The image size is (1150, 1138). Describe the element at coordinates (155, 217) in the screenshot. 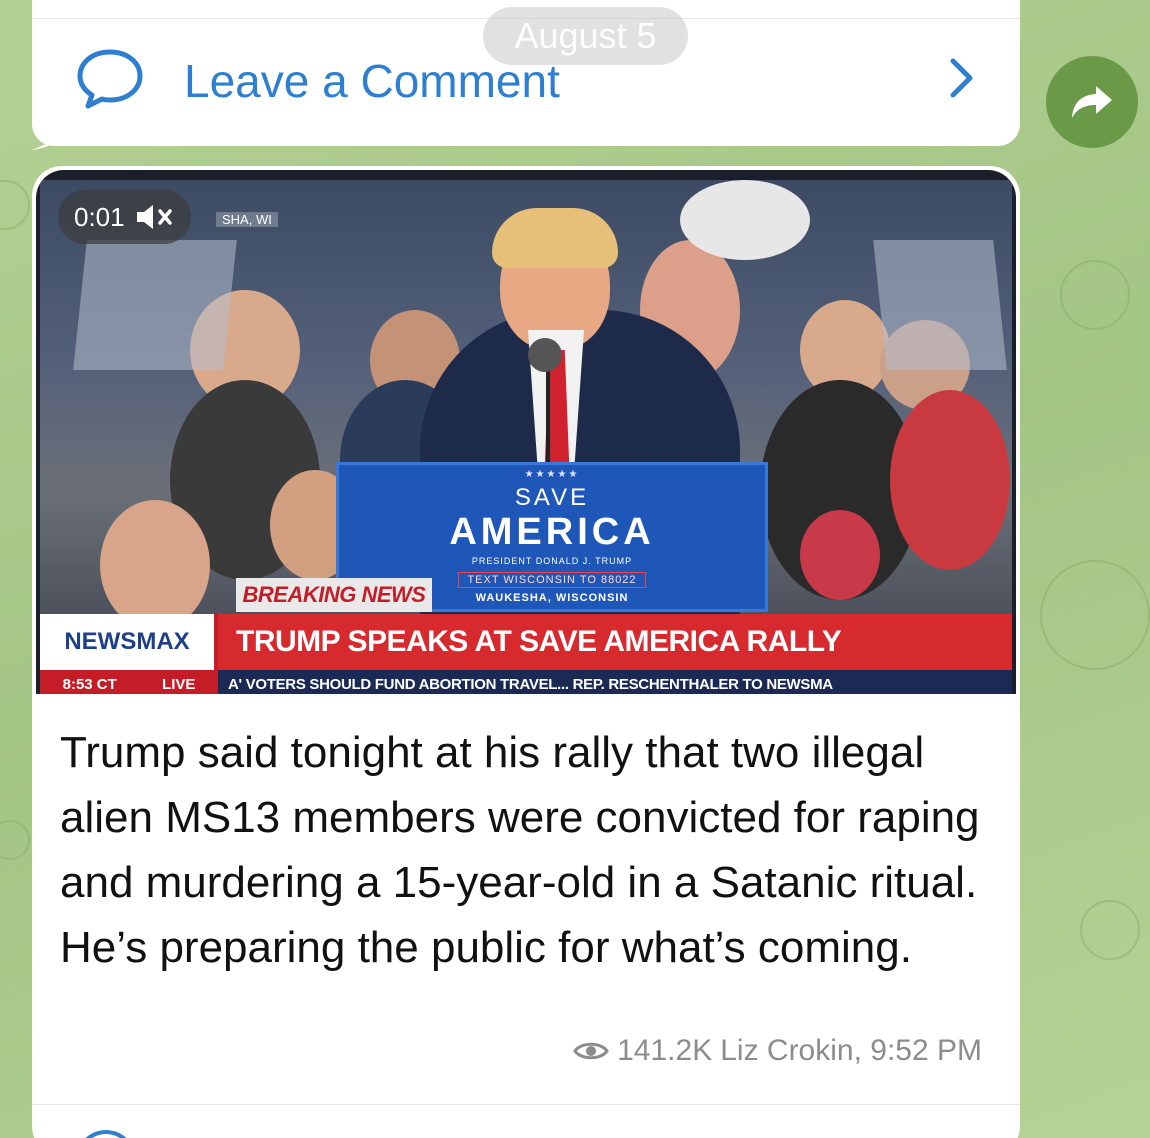

I see `mute-icon` at that location.